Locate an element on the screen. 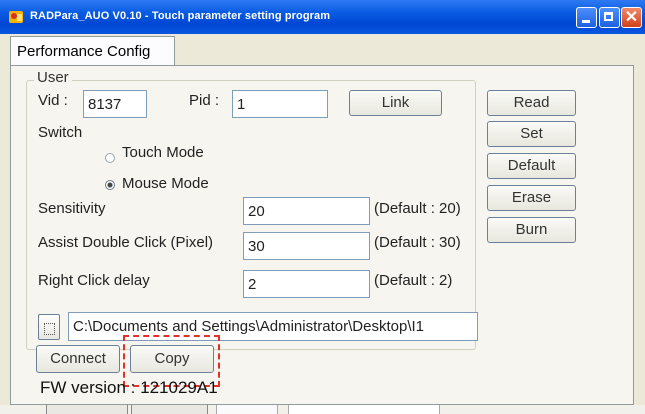 The width and height of the screenshot is (645, 414). sensitivity-input: 20 is located at coordinates (306, 211).